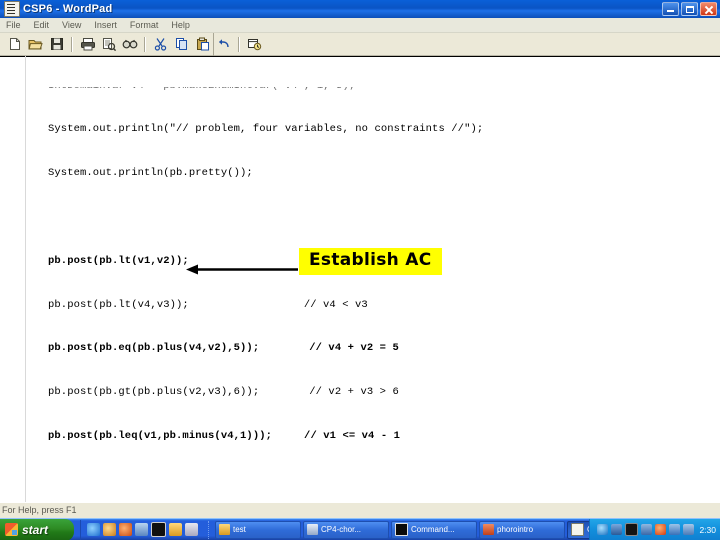  I want to click on copy-icon, so click(181, 44).